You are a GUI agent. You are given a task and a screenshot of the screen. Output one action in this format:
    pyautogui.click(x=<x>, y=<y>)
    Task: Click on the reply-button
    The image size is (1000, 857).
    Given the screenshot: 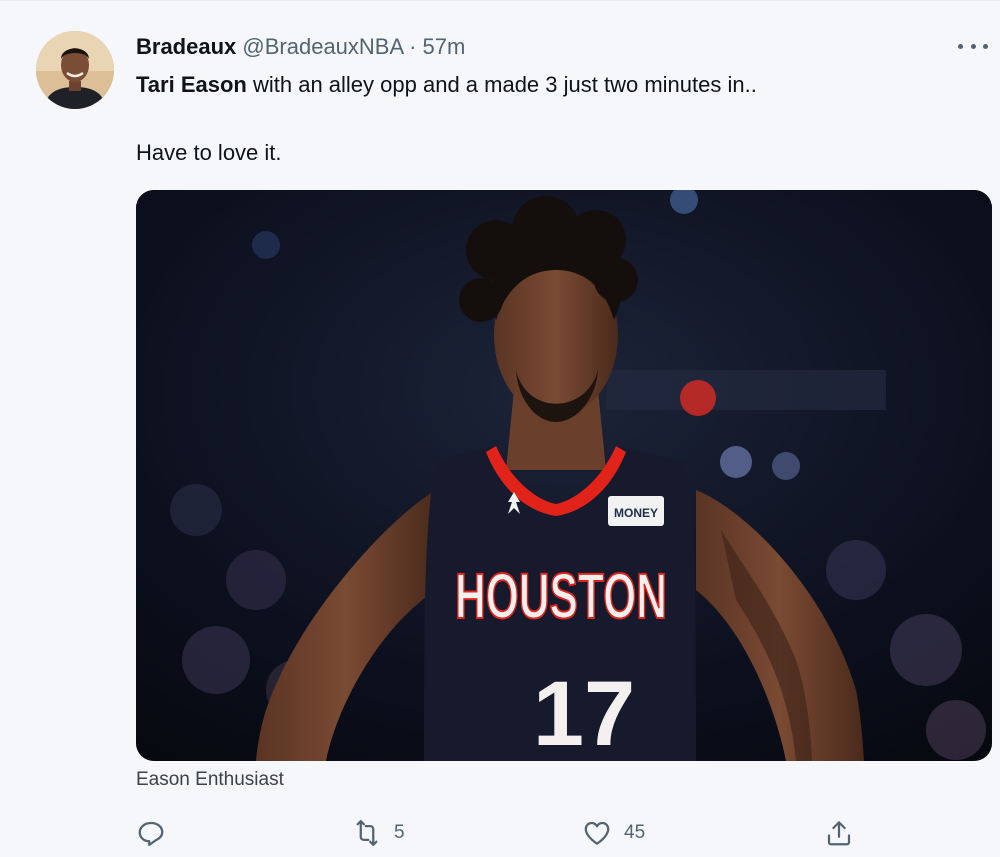 What is the action you would take?
    pyautogui.click(x=151, y=833)
    